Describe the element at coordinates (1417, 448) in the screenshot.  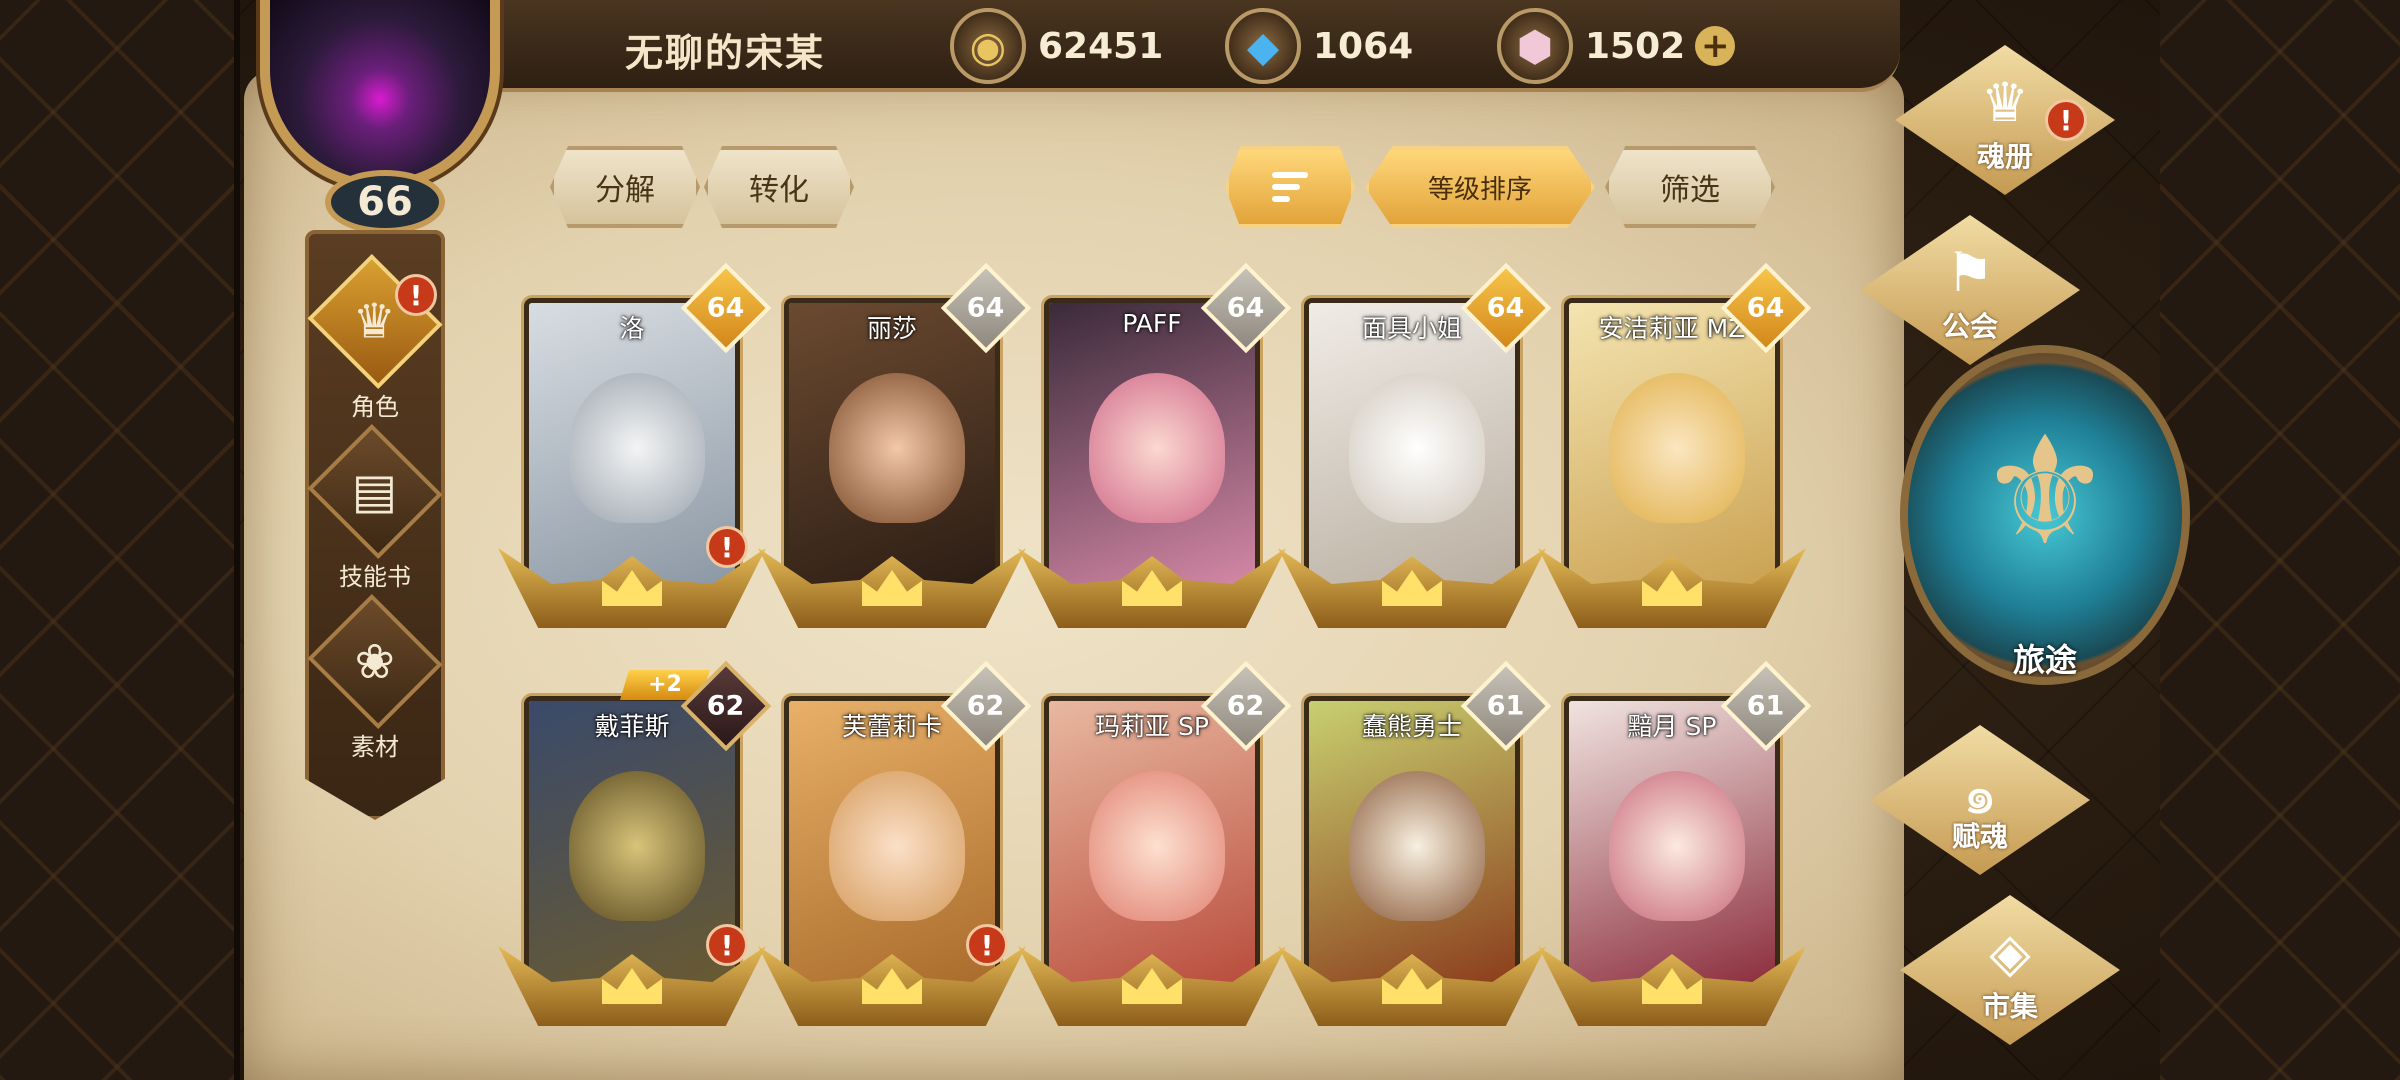
I see `portrait-mask-lady` at that location.